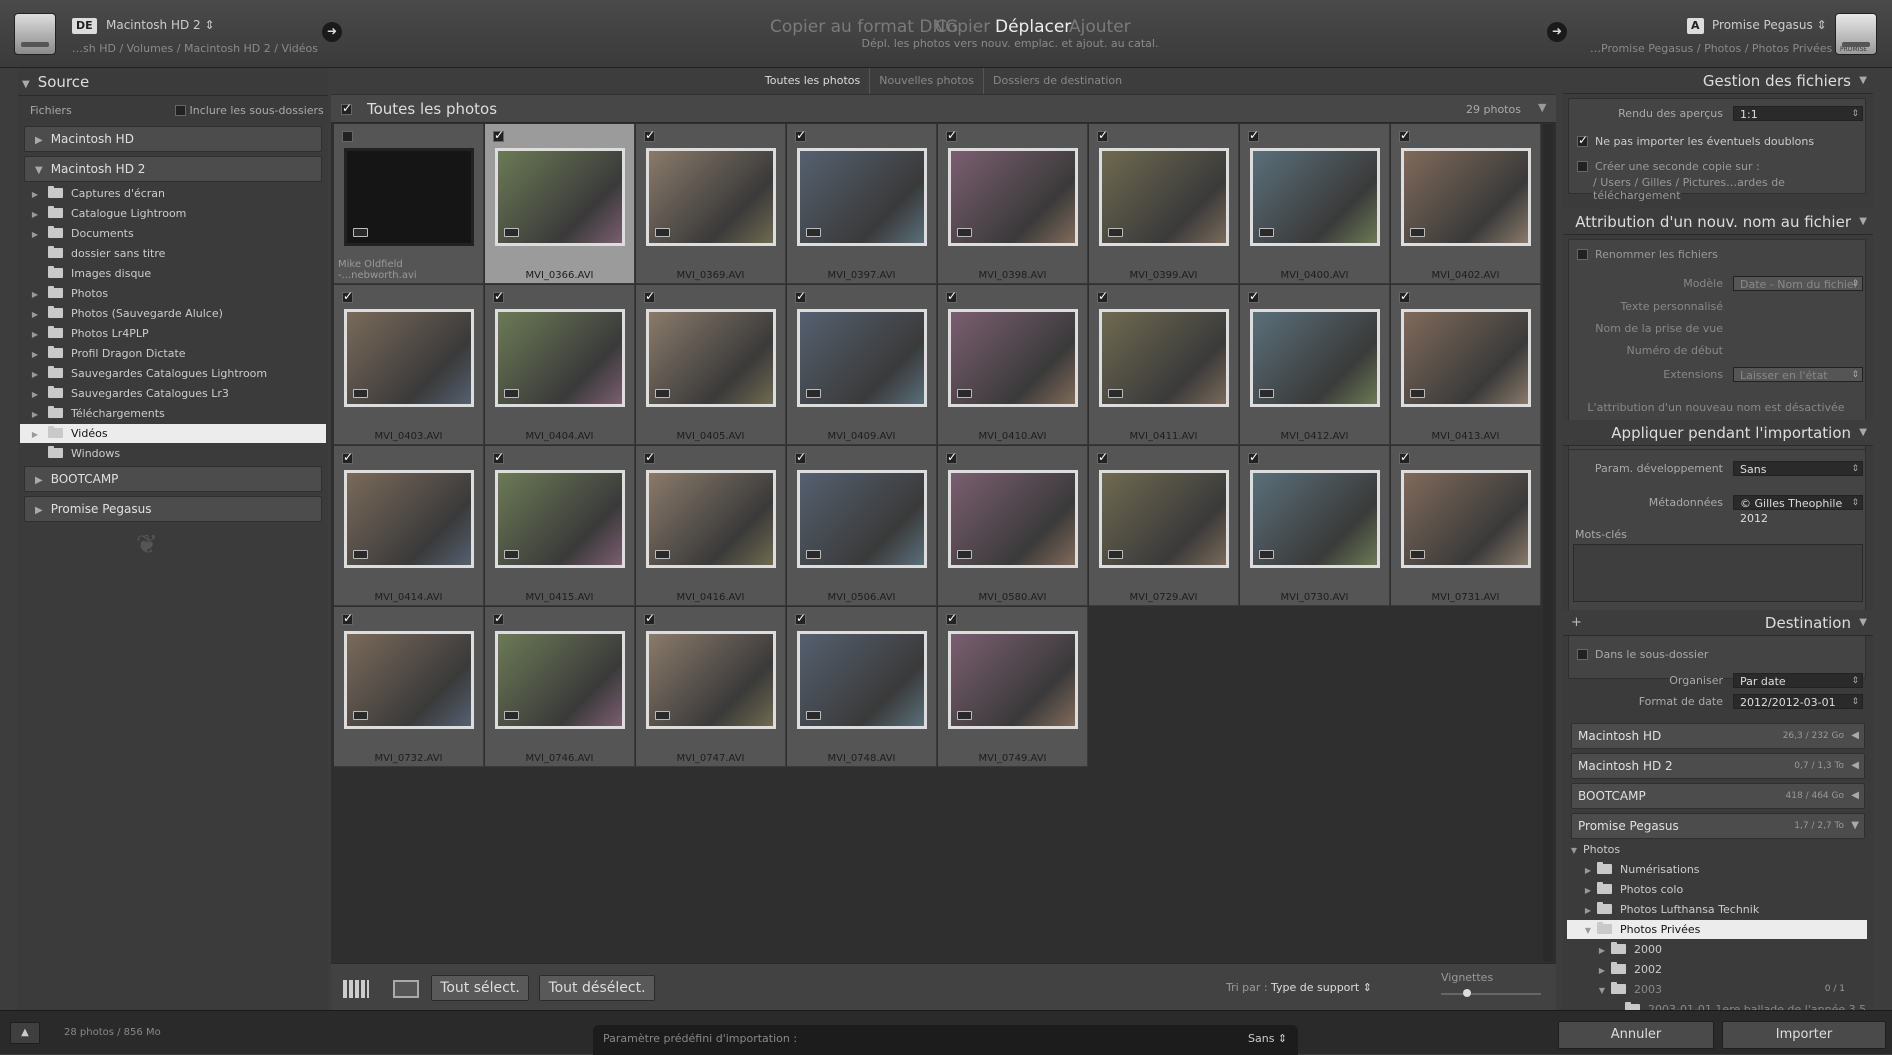 This screenshot has width=1892, height=1055. What do you see at coordinates (862, 687) in the screenshot?
I see `thumbnail-cell: MVI_0748.AVI` at bounding box center [862, 687].